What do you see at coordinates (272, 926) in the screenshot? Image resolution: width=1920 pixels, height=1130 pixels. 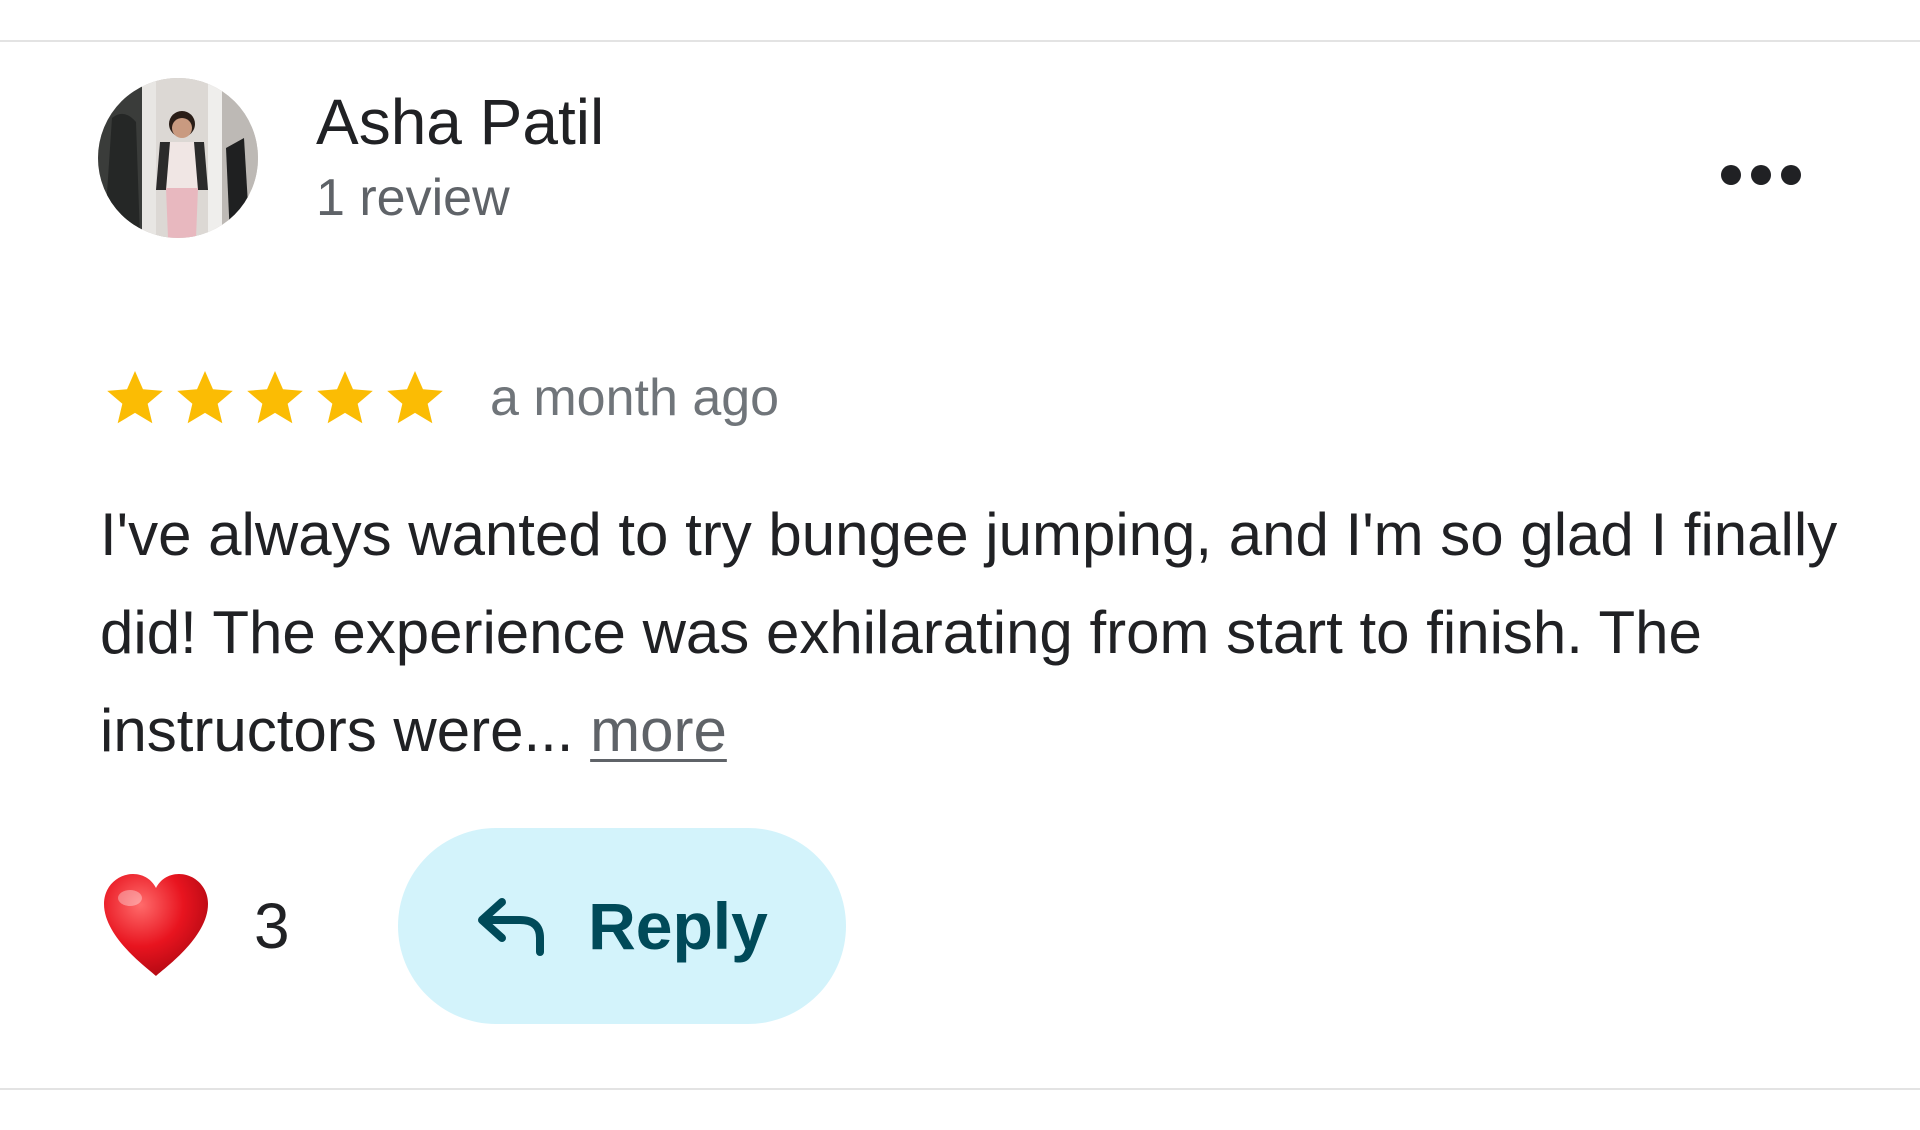 I see `like-count: 3` at bounding box center [272, 926].